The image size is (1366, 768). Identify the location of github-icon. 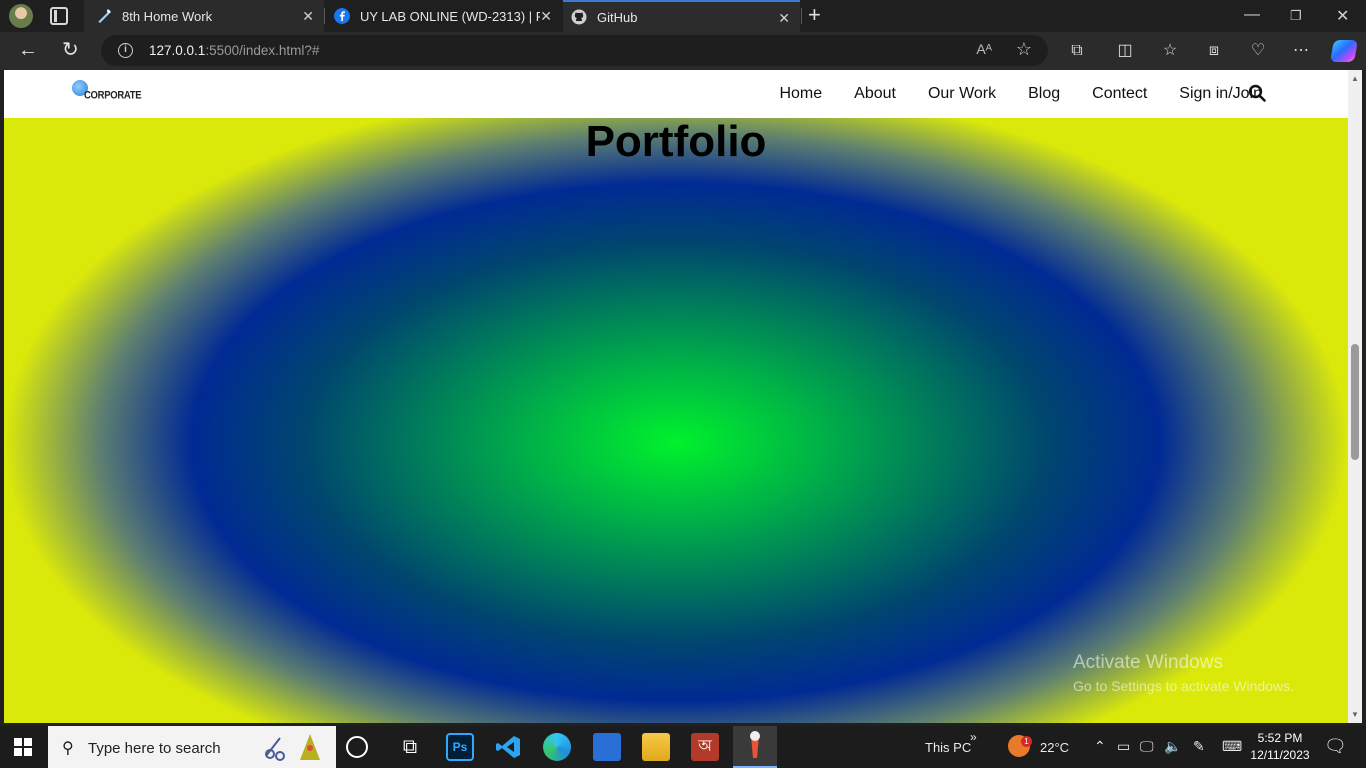
(579, 17).